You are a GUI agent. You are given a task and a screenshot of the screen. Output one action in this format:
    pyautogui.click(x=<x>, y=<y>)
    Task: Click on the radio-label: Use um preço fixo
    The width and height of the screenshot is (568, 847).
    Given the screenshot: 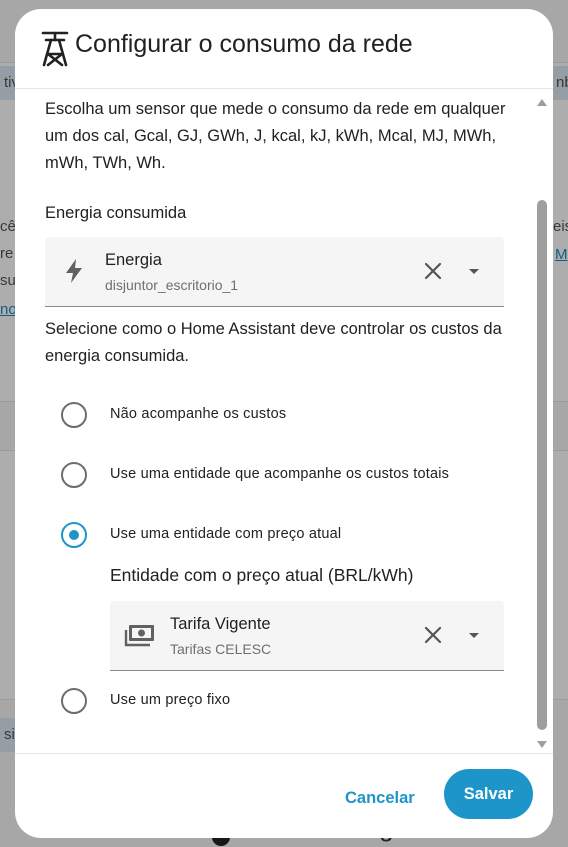 What is the action you would take?
    pyautogui.click(x=170, y=700)
    